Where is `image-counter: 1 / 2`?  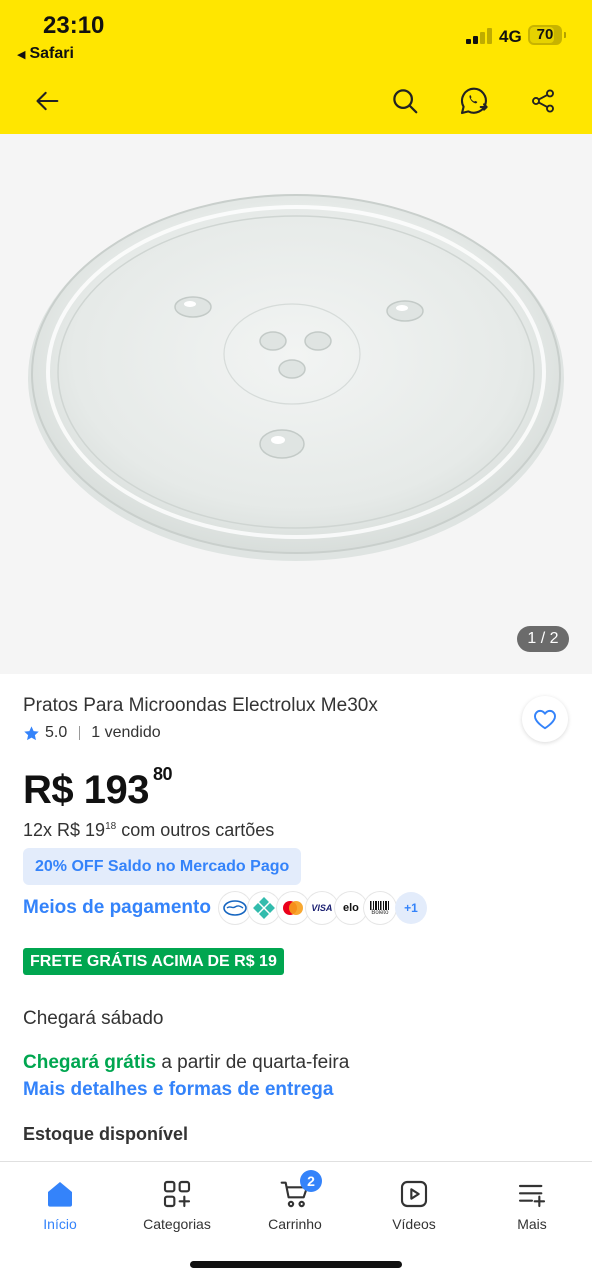 image-counter: 1 / 2 is located at coordinates (543, 639).